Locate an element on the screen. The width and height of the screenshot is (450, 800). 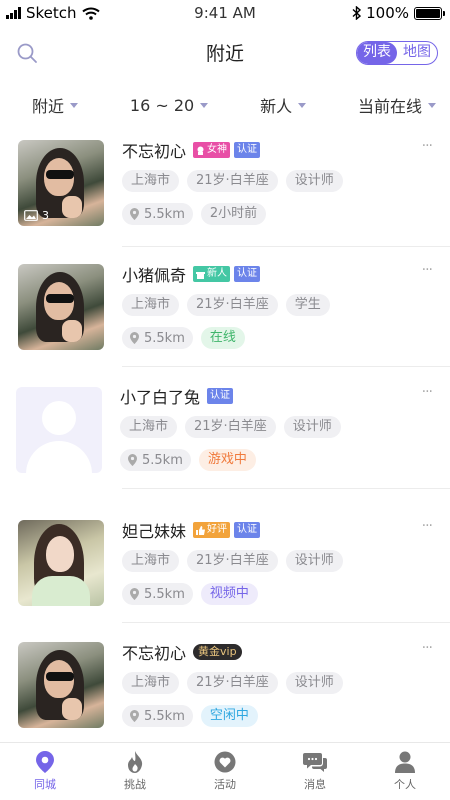
user-name: 妲己妹妹 is located at coordinates (154, 531).